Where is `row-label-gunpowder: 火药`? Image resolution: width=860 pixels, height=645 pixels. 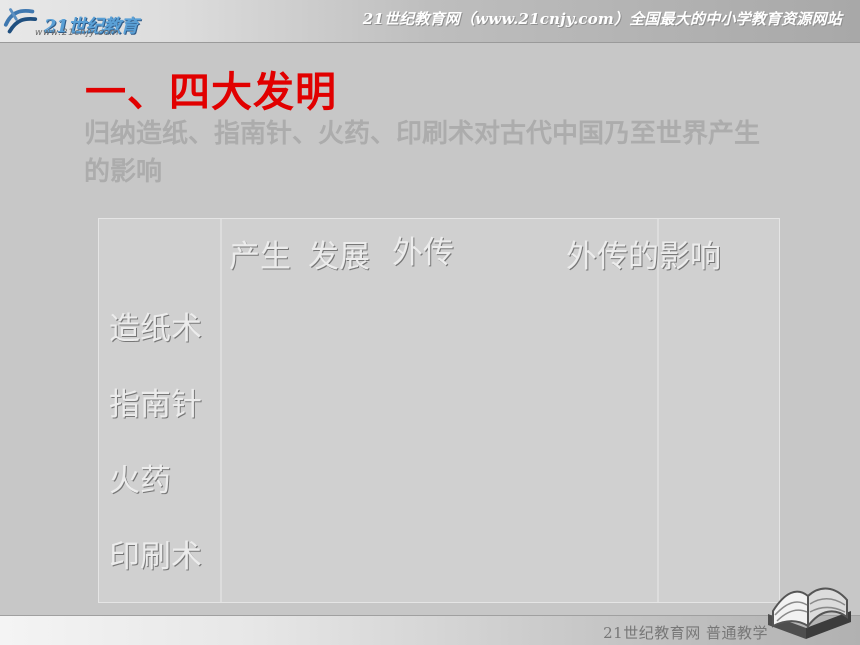 row-label-gunpowder: 火药 is located at coordinates (140, 481).